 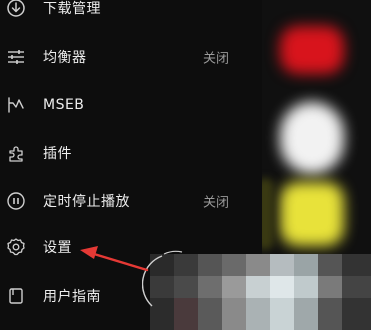 What do you see at coordinates (57, 154) in the screenshot?
I see `menu-item-label: 插件` at bounding box center [57, 154].